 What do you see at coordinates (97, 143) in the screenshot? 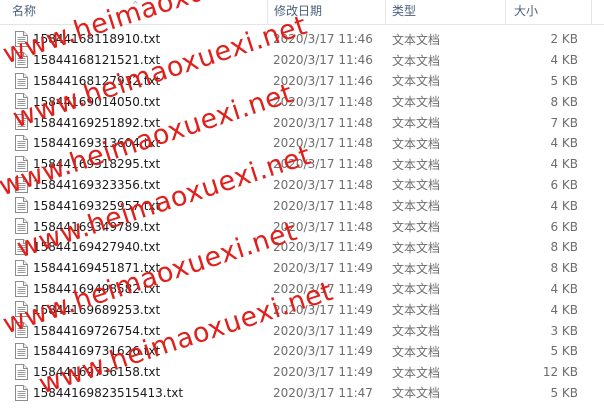
I see `file-name: 15844169313604.txt` at bounding box center [97, 143].